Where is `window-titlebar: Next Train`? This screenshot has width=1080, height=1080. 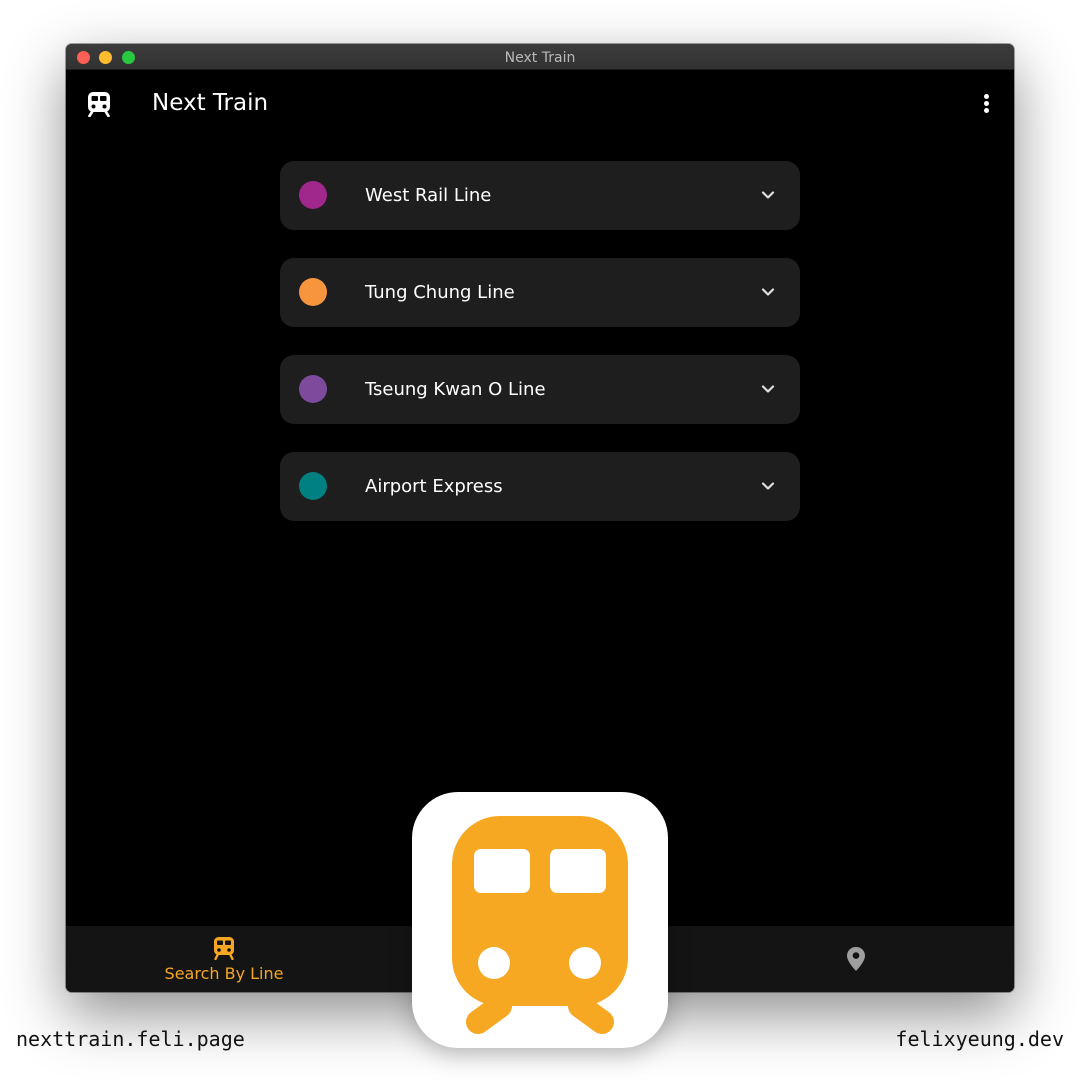 window-titlebar: Next Train is located at coordinates (540, 57).